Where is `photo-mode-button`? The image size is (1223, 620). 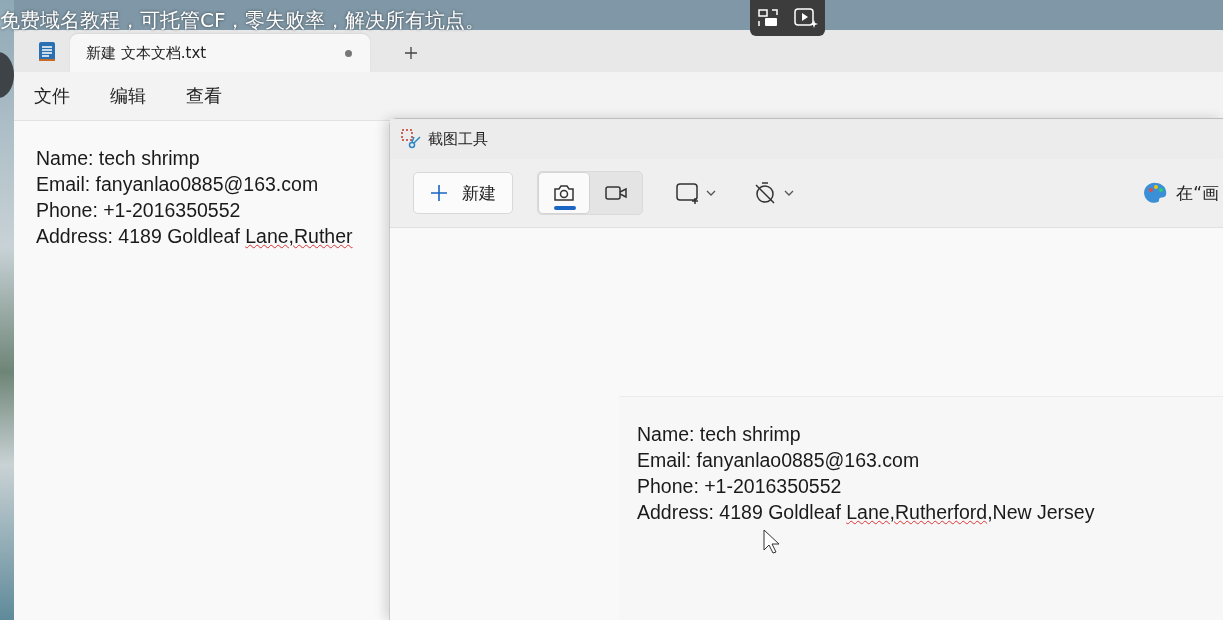
photo-mode-button is located at coordinates (564, 193).